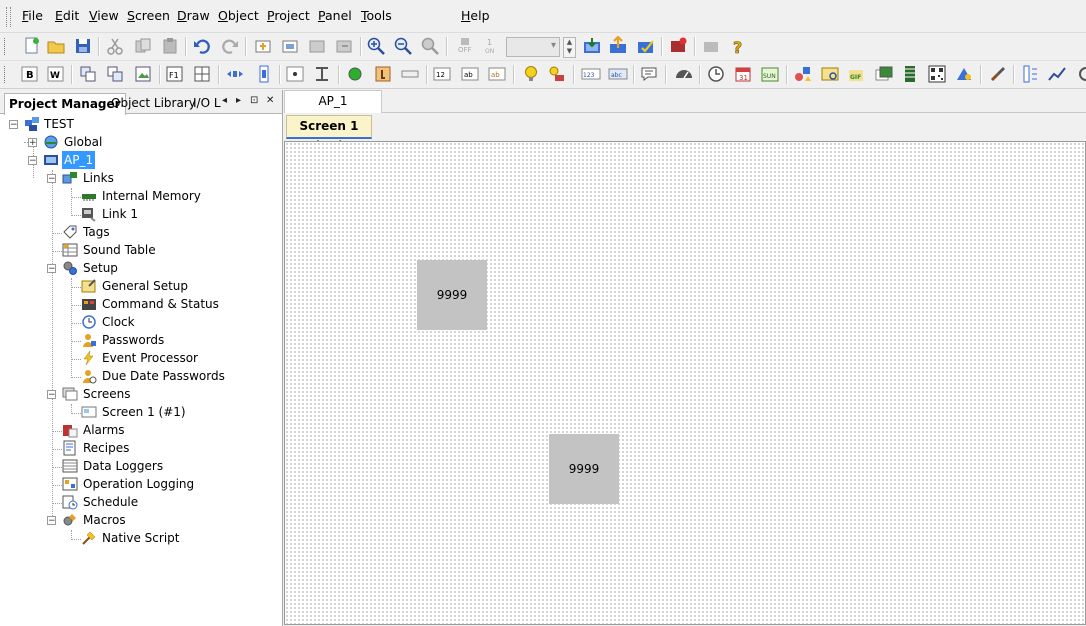  I want to click on schedule-icon, so click(70, 502).